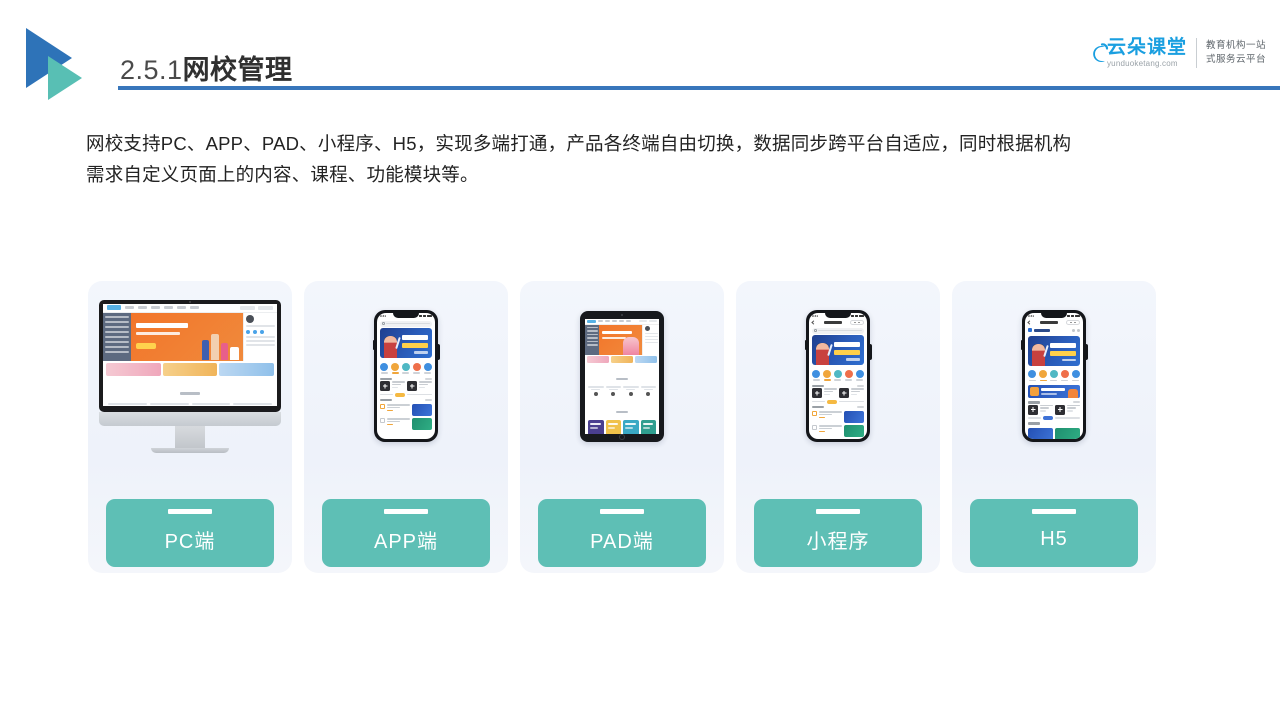  I want to click on website-navbar, so click(190, 308).